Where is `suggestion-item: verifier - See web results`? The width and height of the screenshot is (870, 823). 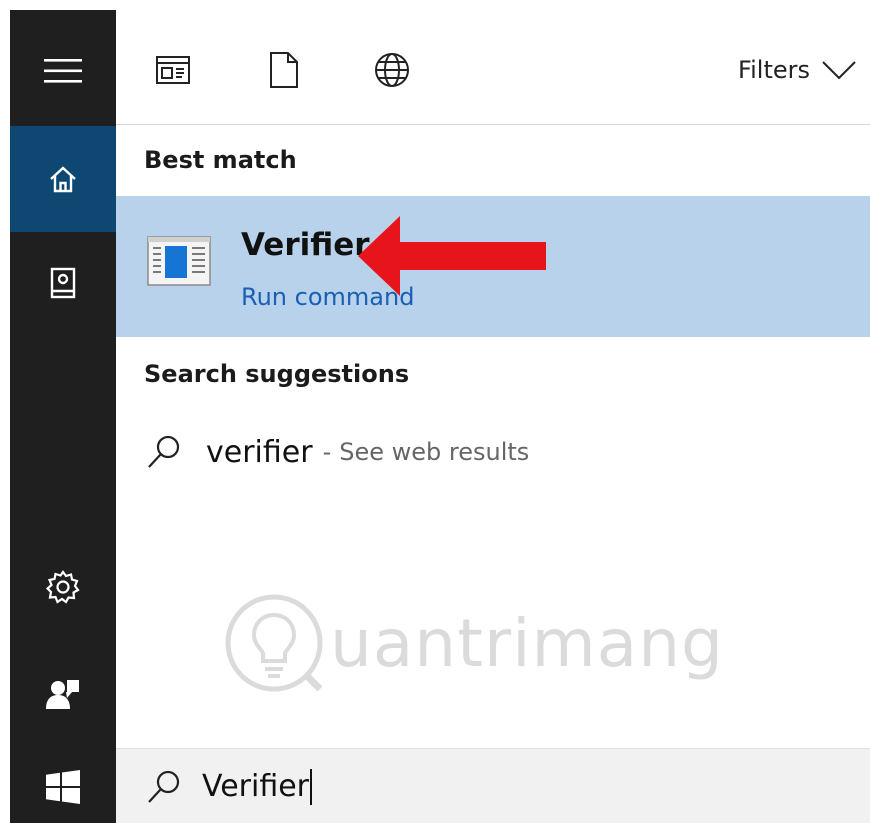 suggestion-item: verifier - See web results is located at coordinates (493, 452).